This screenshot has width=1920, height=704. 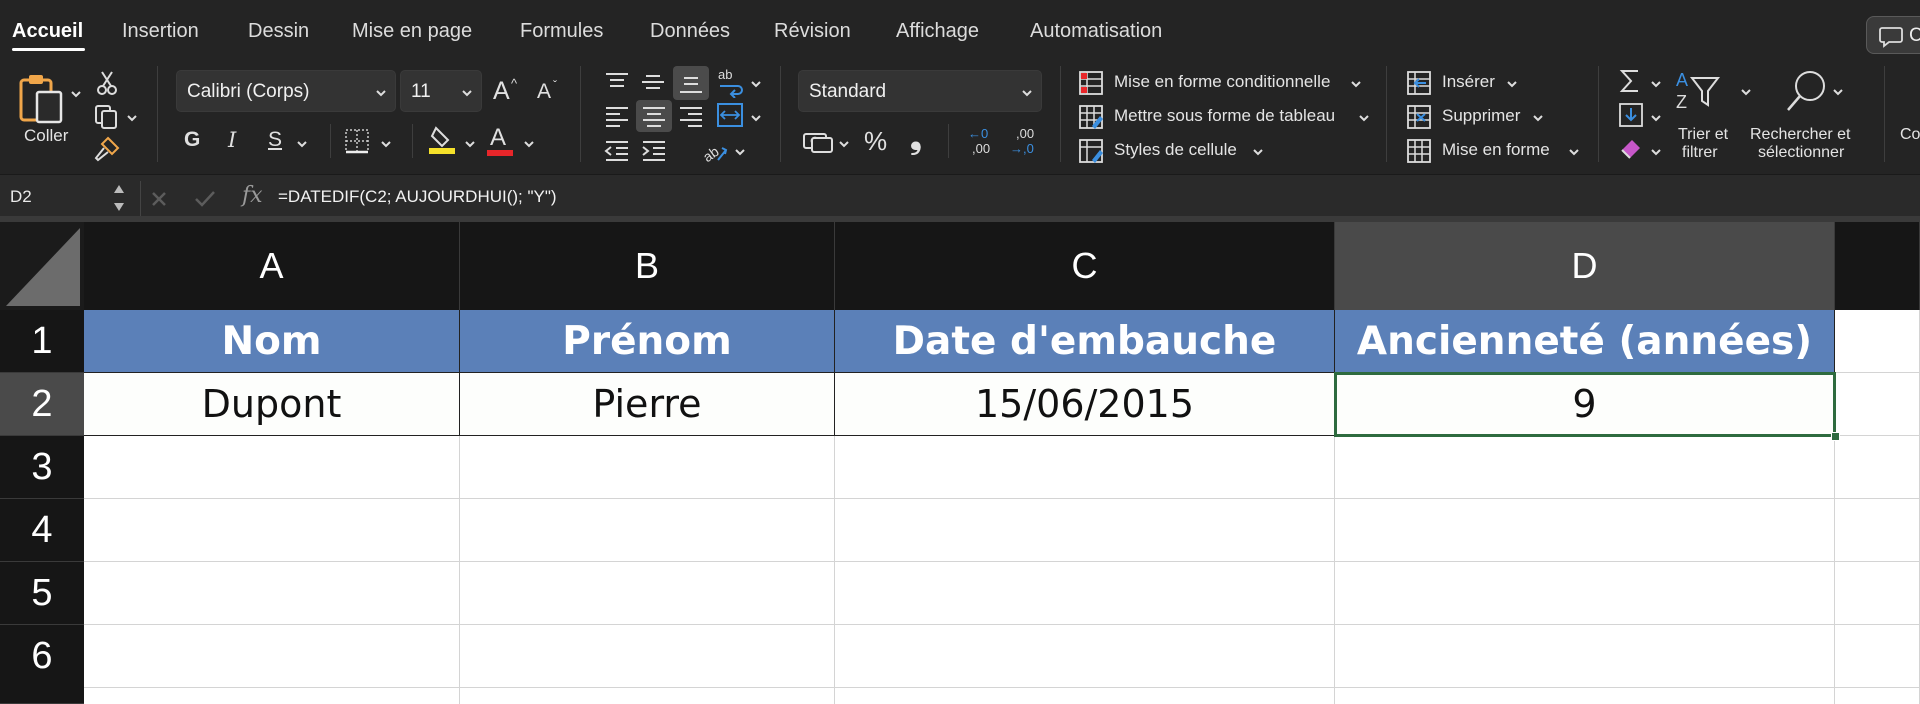 What do you see at coordinates (1585, 467) in the screenshot?
I see `cell-d3` at bounding box center [1585, 467].